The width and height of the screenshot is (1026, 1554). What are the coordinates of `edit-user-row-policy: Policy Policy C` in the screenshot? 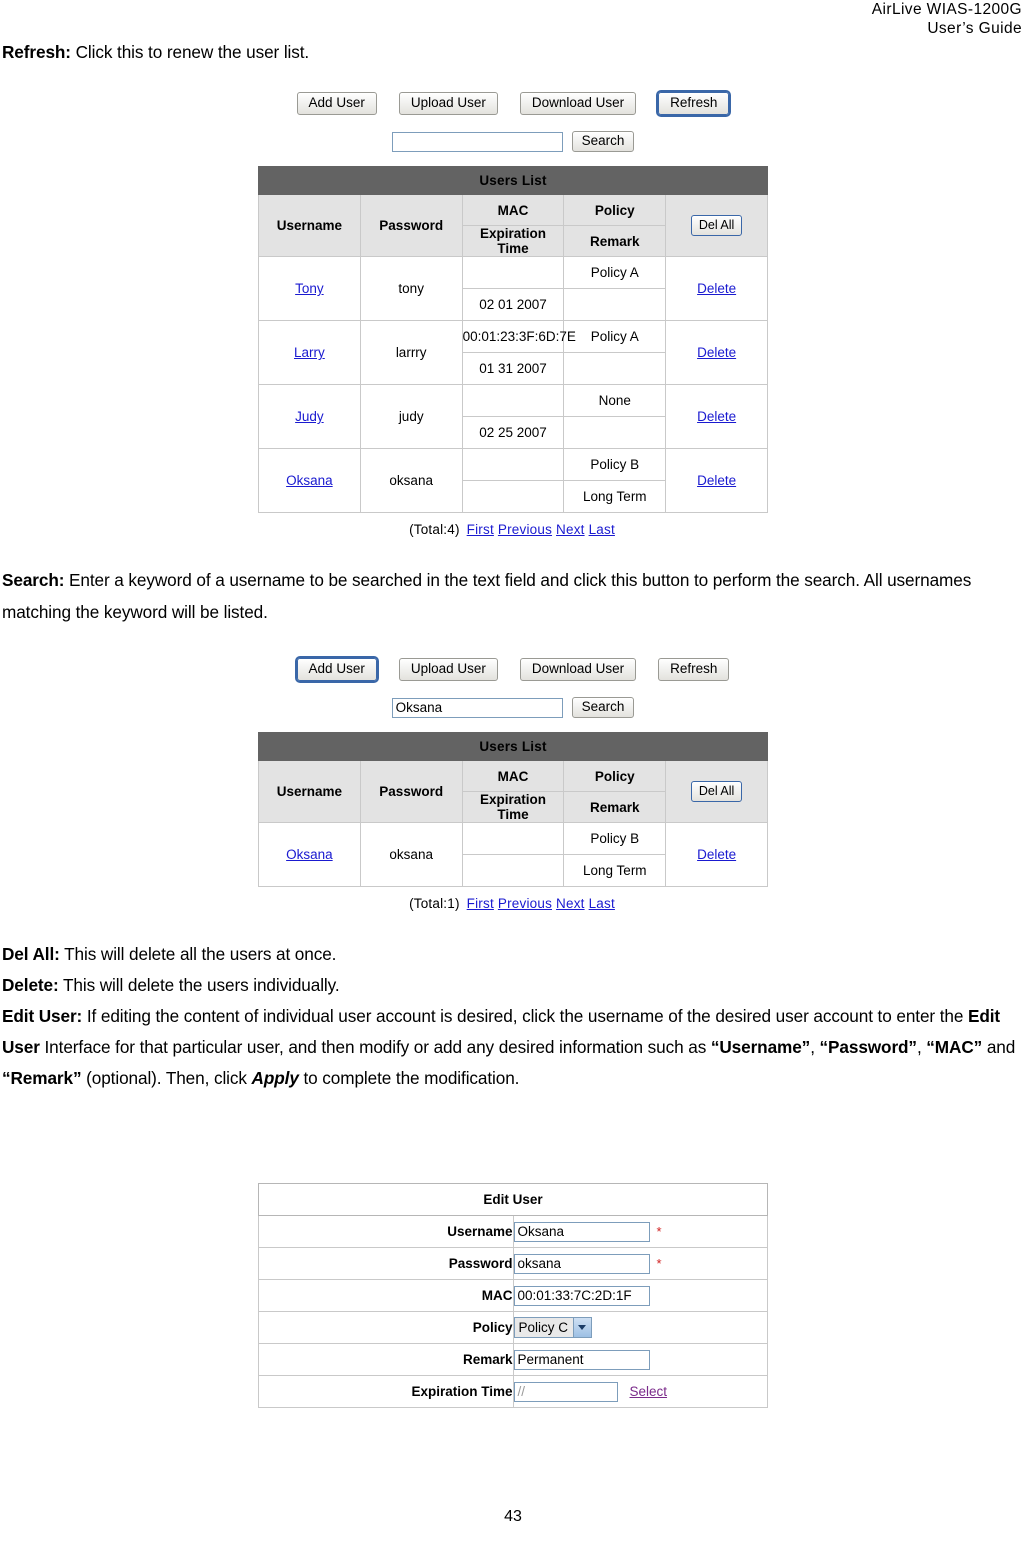 It's located at (513, 1327).